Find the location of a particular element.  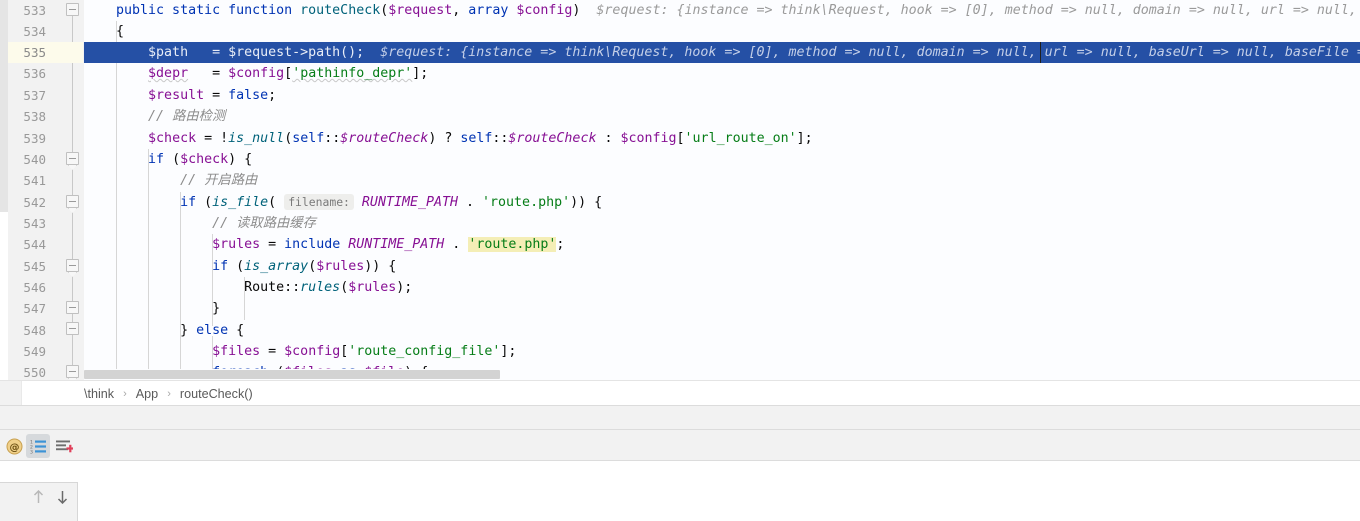

line-number: 540 is located at coordinates (34, 159).